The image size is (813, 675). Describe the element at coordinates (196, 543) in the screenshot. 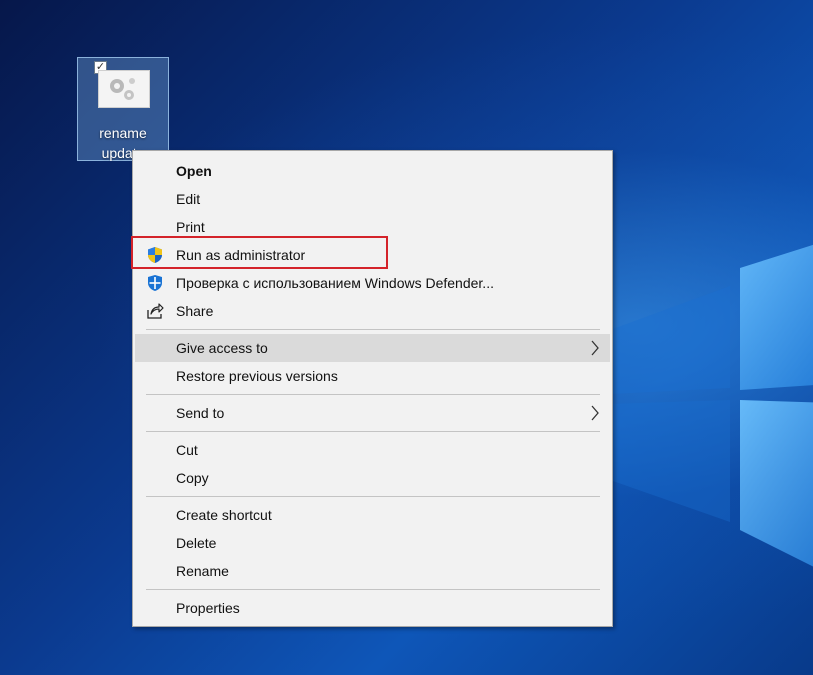

I see `menu-item-label: Delete` at that location.